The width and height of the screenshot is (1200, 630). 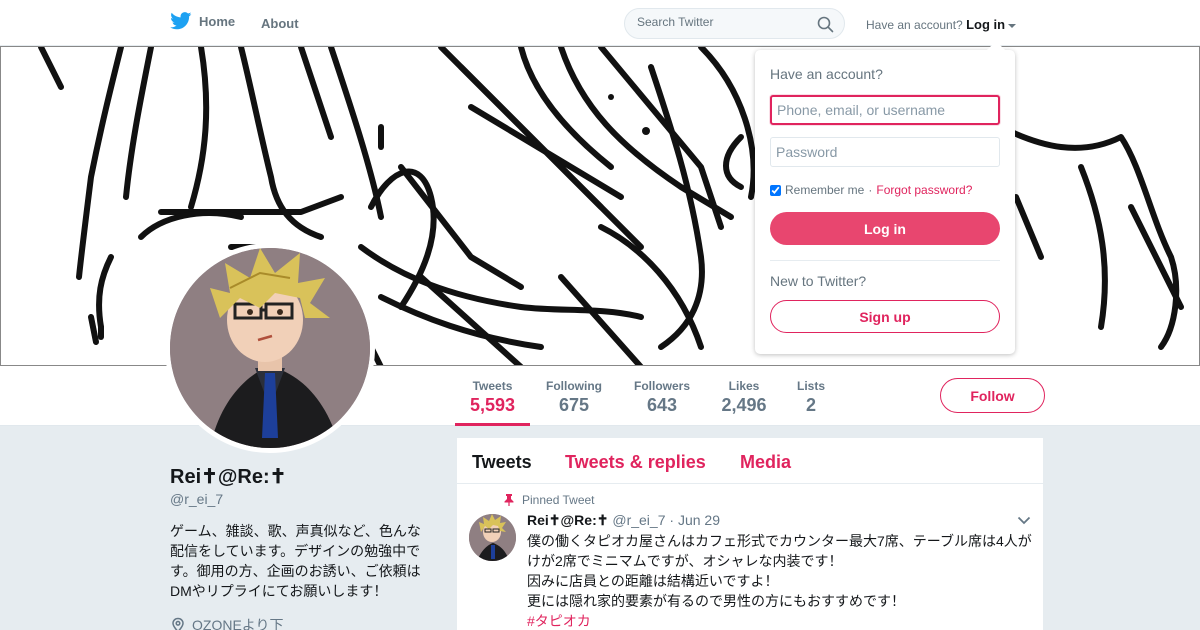 I want to click on tab-tweets: Tweets, so click(x=502, y=462).